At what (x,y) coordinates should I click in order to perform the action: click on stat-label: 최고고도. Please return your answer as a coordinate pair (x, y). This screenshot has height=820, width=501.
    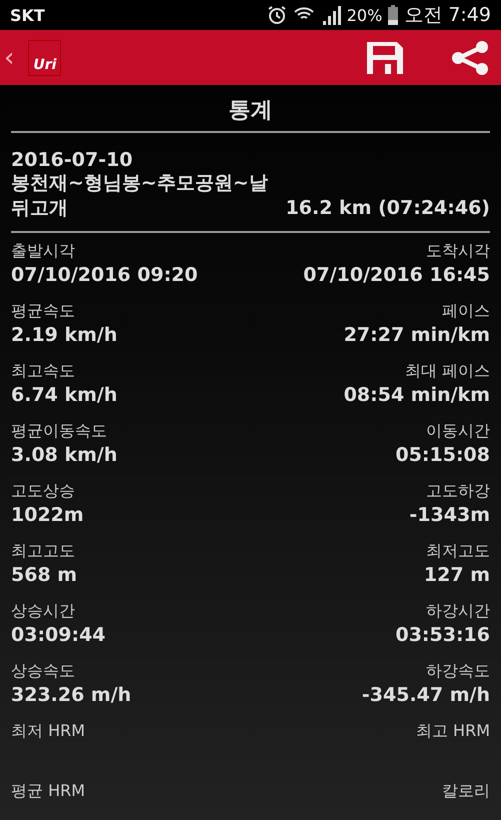
    Looking at the image, I should click on (43, 551).